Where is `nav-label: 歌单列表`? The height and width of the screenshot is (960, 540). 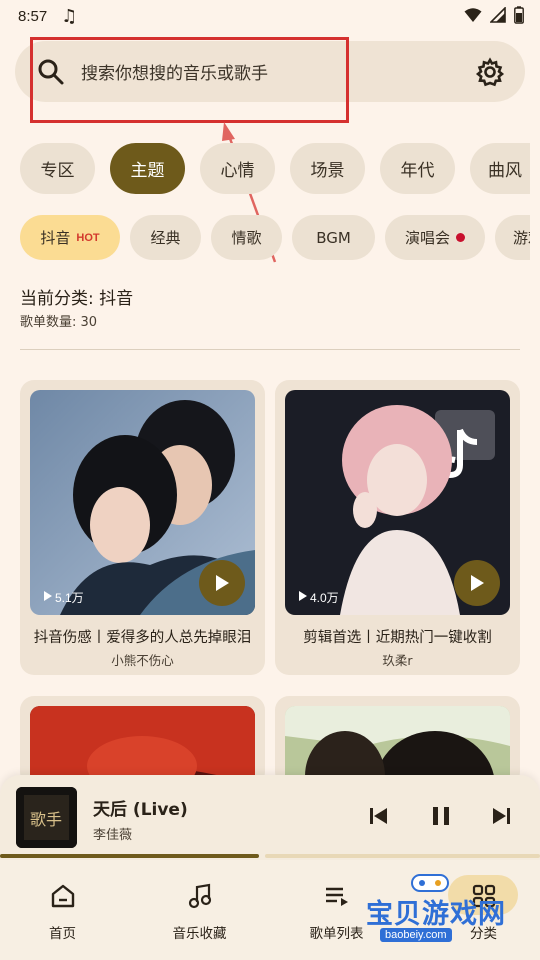
nav-label: 歌单列表 is located at coordinates (336, 934).